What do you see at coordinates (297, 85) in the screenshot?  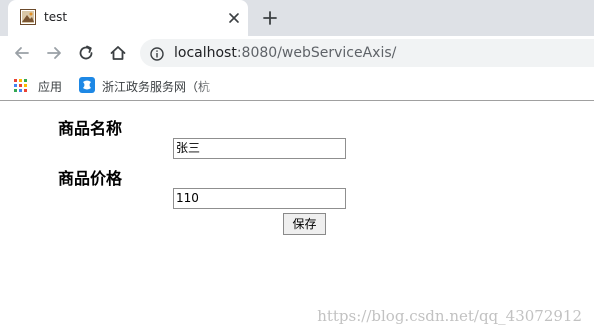 I see `bookmarks-bar: 应用 浙江政务服务网（杭` at bounding box center [297, 85].